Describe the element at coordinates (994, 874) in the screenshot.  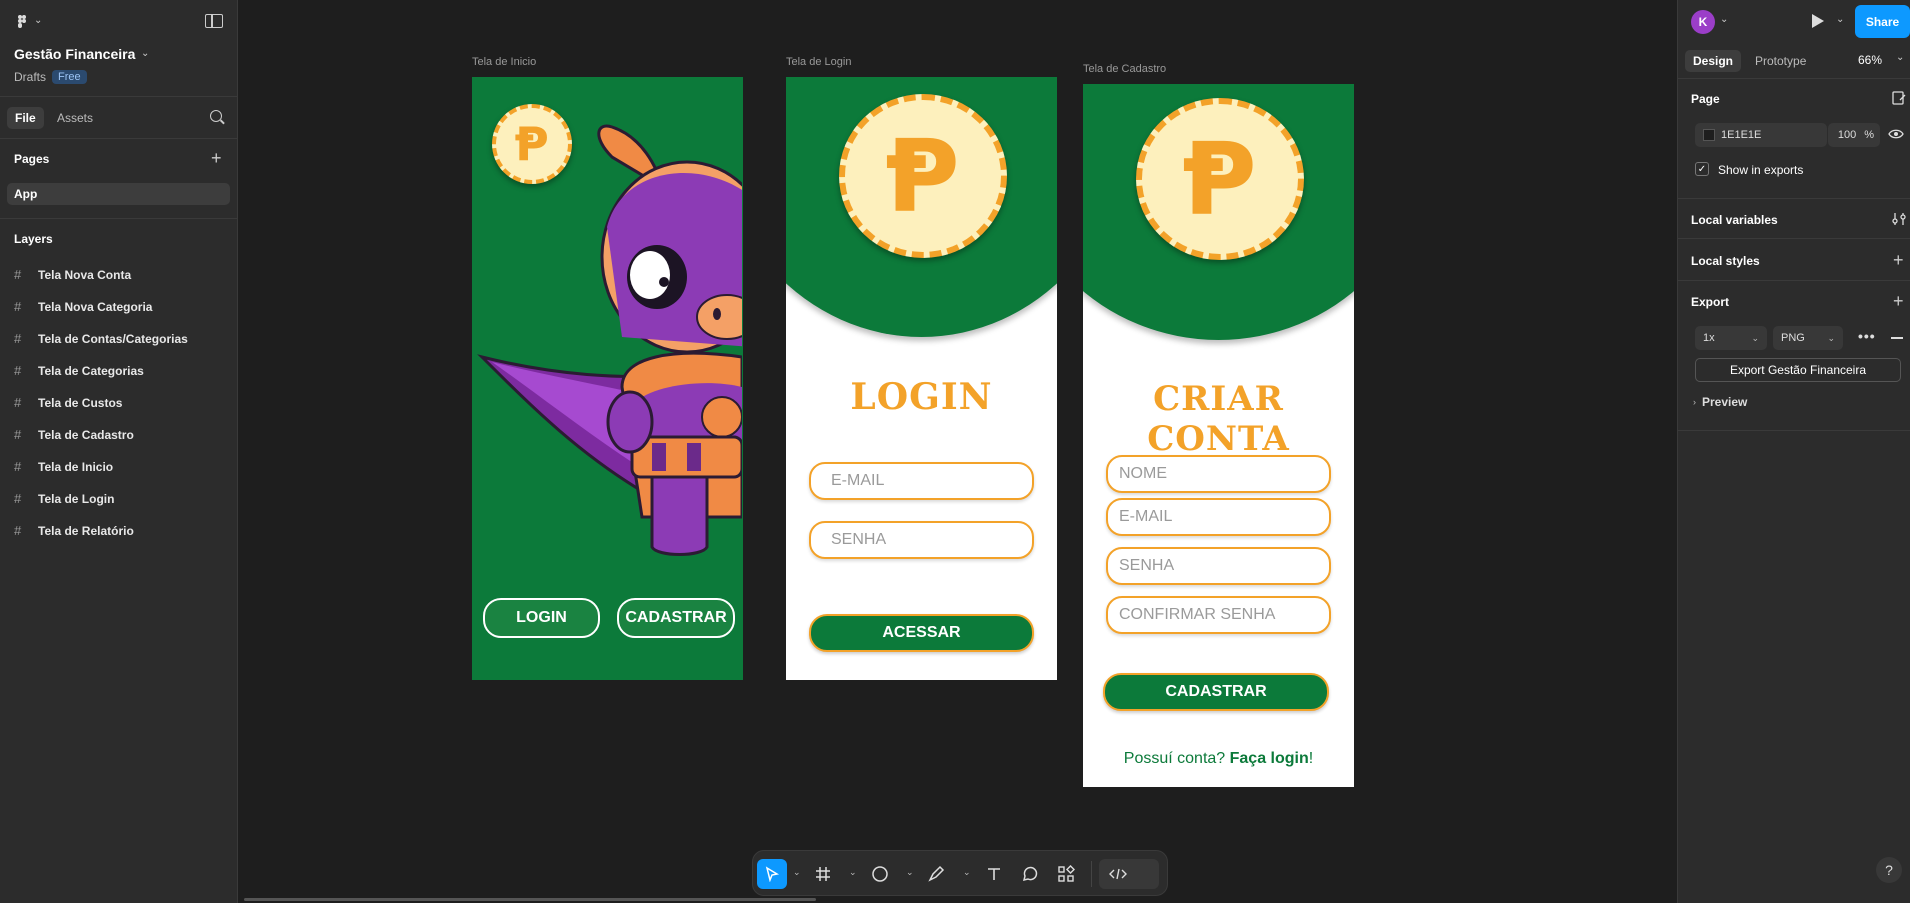
I see `text-tool-icon` at that location.